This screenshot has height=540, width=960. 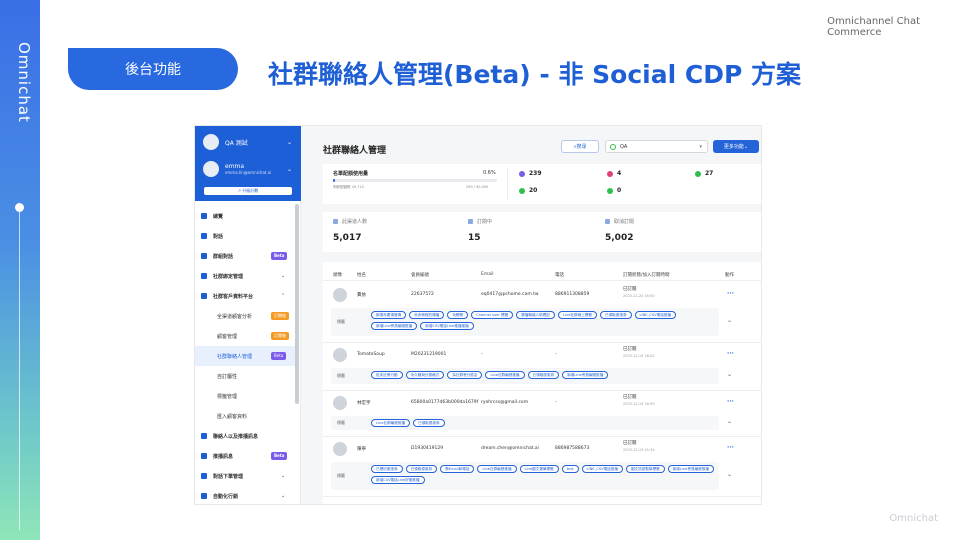 What do you see at coordinates (247, 396) in the screenshot?
I see `sidebar-item: 標籤管理` at bounding box center [247, 396].